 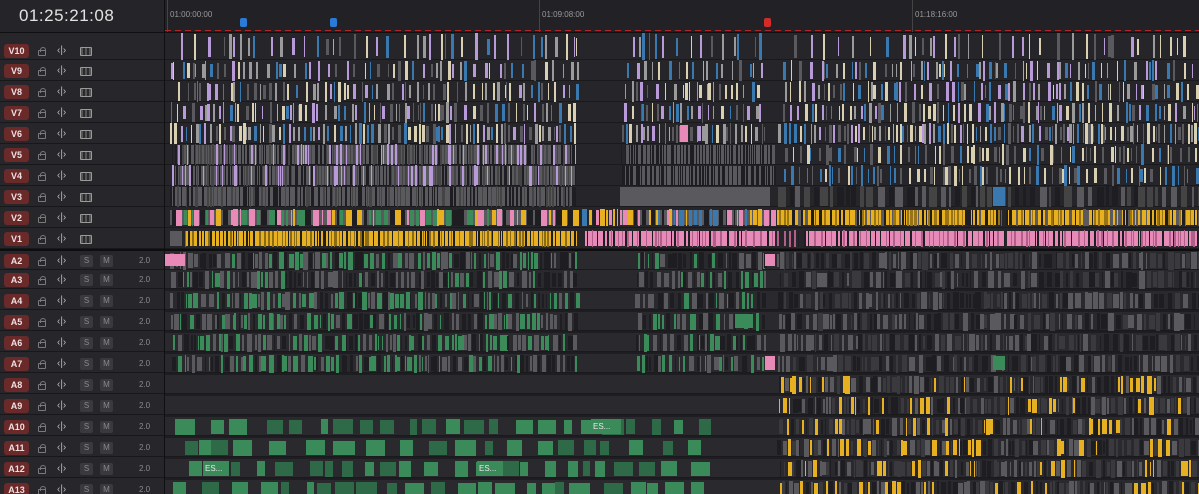 What do you see at coordinates (16, 260) in the screenshot?
I see `track-name-label: A2` at bounding box center [16, 260].